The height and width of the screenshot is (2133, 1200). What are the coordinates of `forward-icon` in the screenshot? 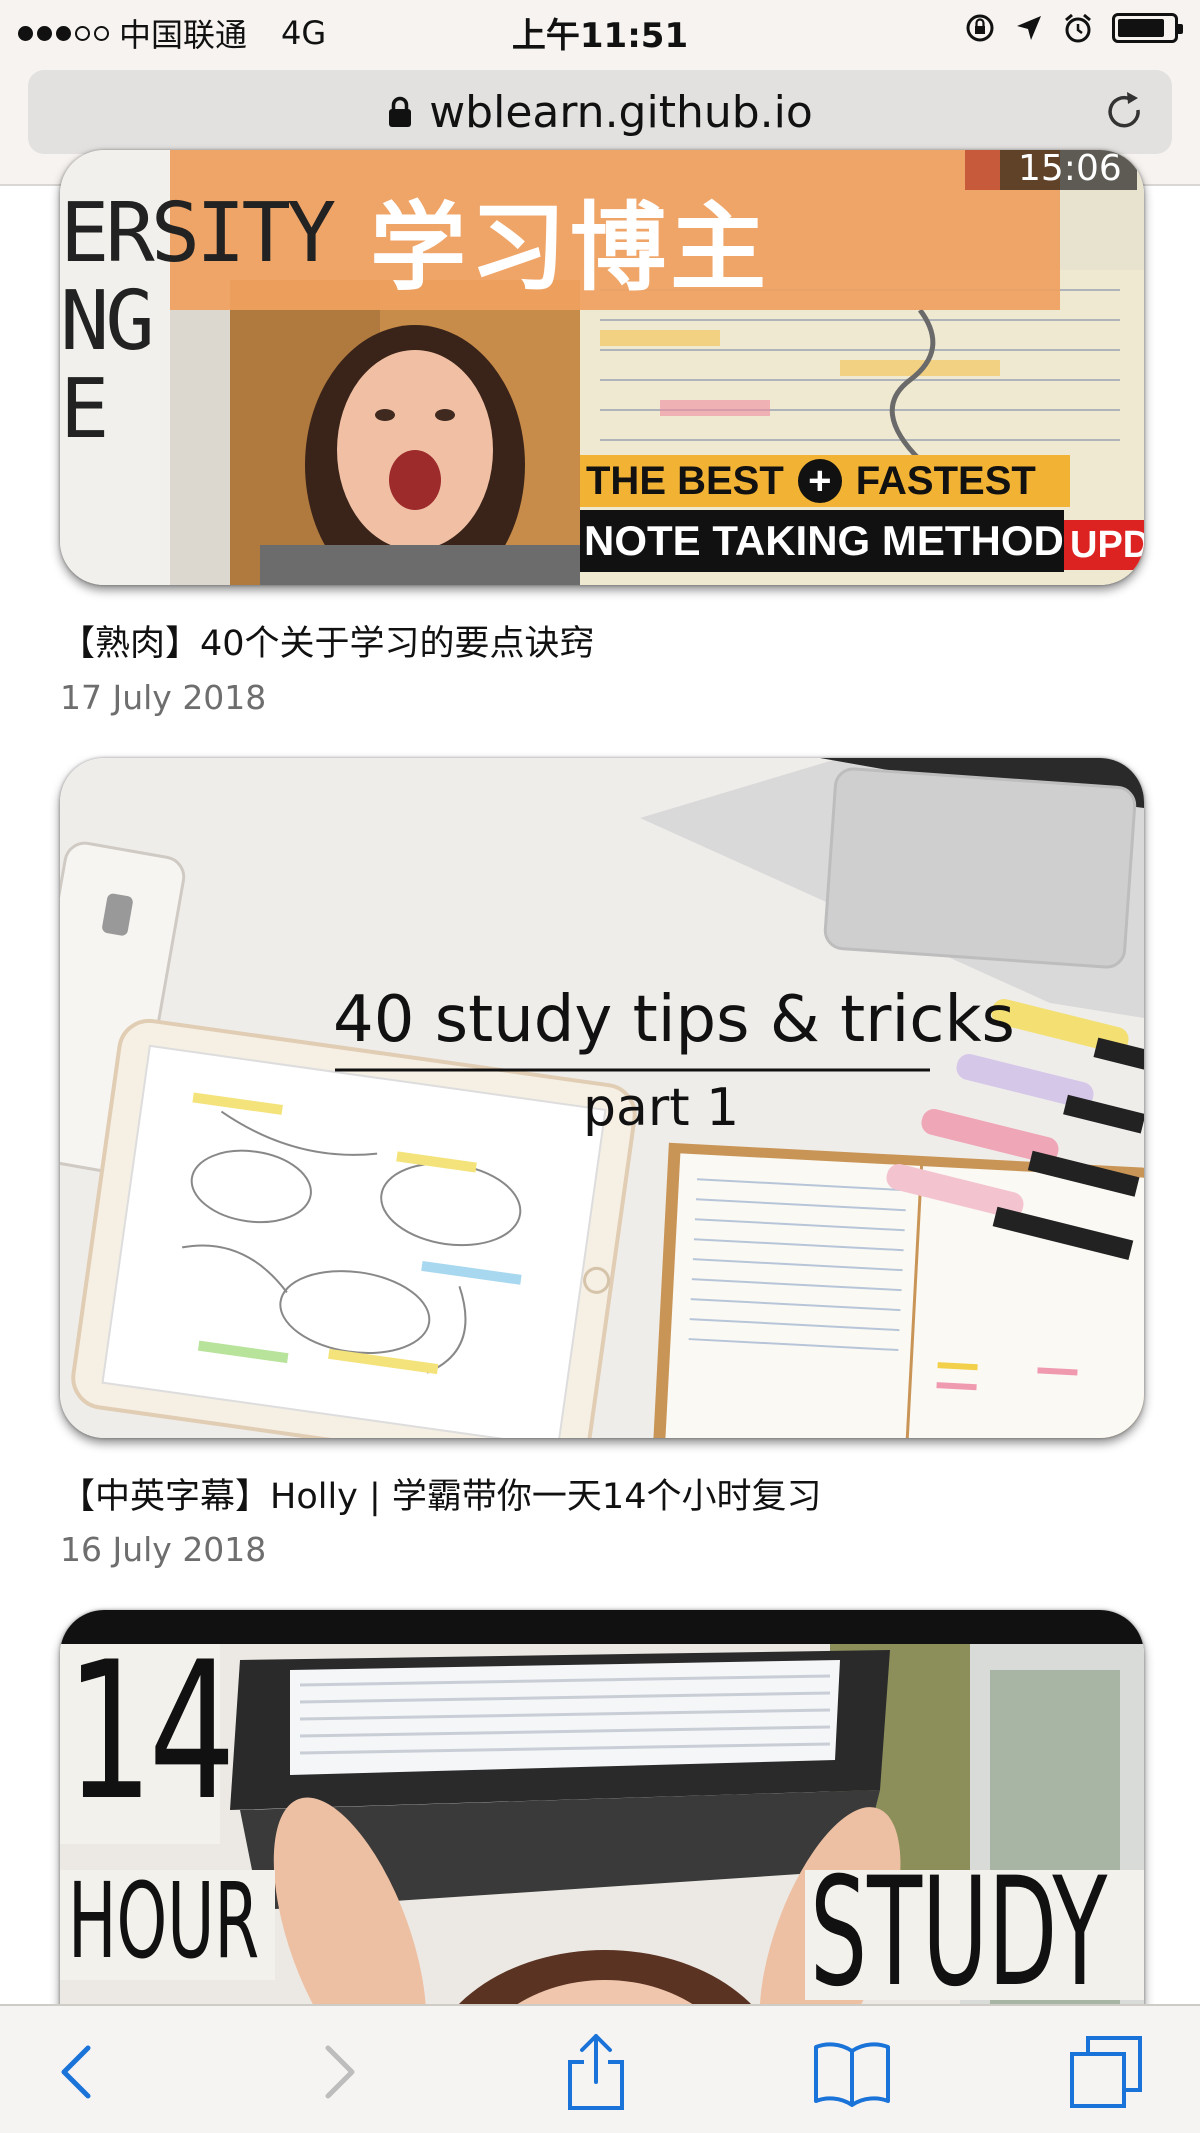 It's located at (340, 2072).